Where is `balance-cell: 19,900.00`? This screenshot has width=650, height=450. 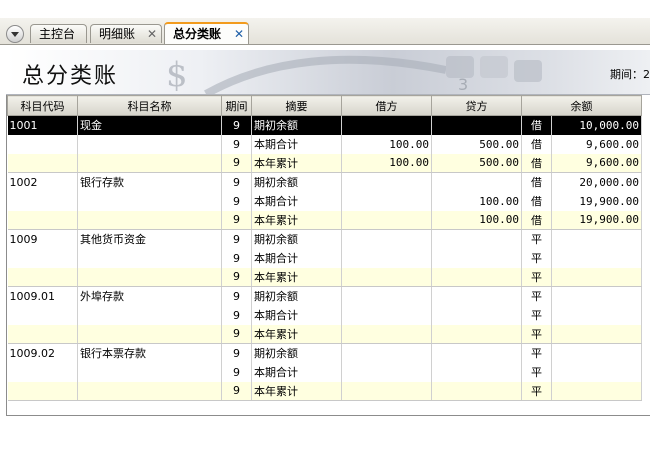 balance-cell: 19,900.00 is located at coordinates (596, 220).